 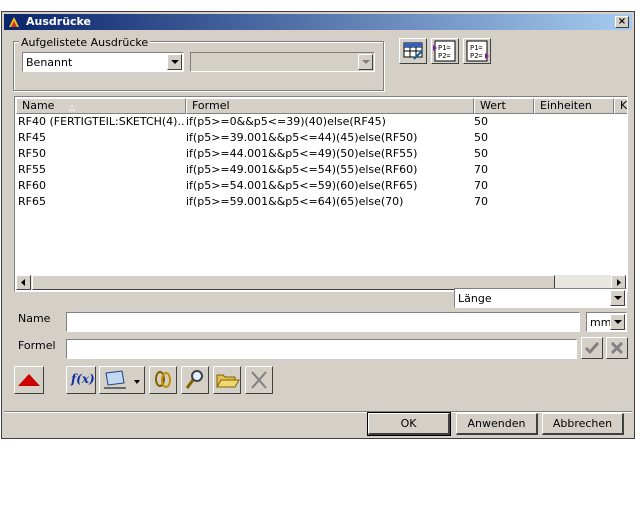 I want to click on formula-input, so click(x=321, y=349).